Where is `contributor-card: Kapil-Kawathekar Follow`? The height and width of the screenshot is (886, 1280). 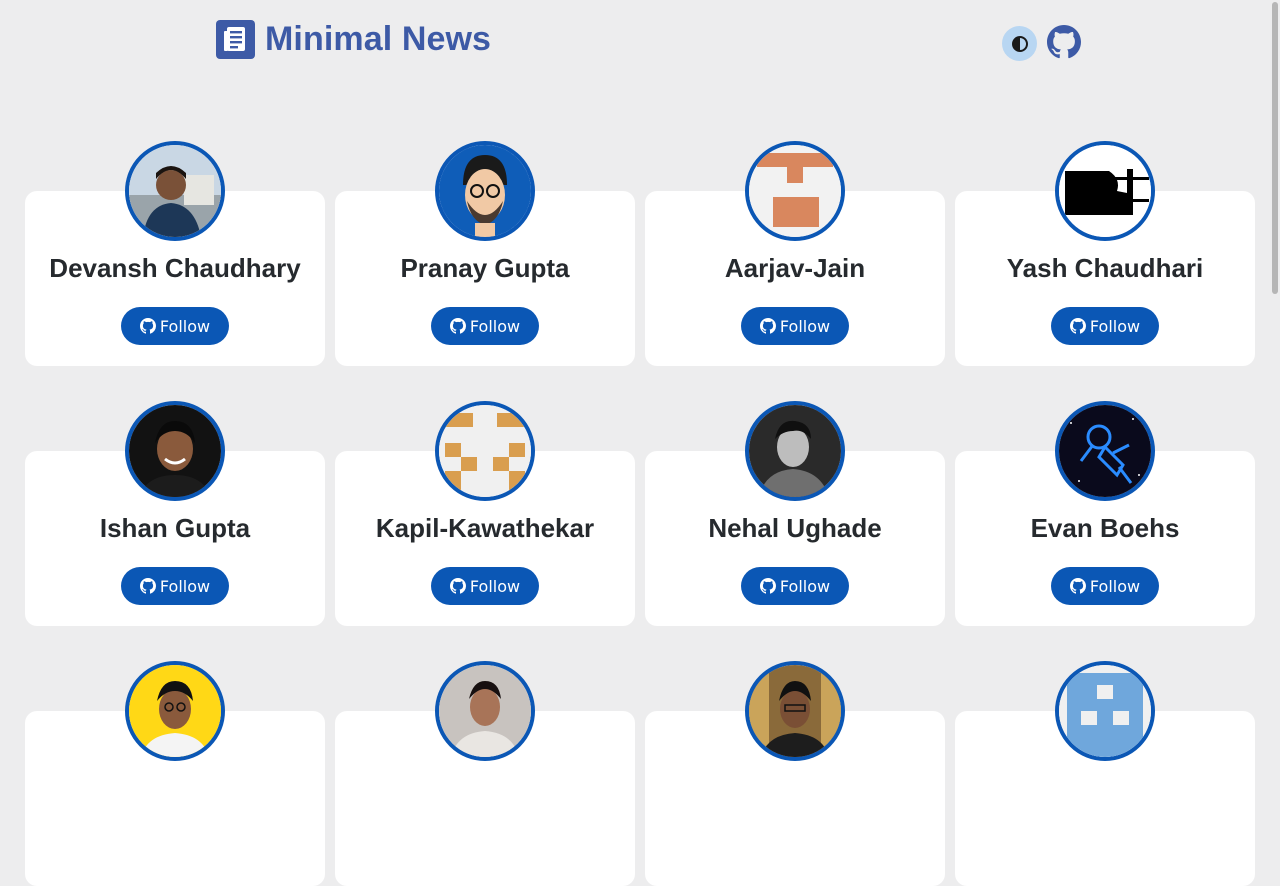
contributor-card: Kapil-Kawathekar Follow is located at coordinates (485, 513).